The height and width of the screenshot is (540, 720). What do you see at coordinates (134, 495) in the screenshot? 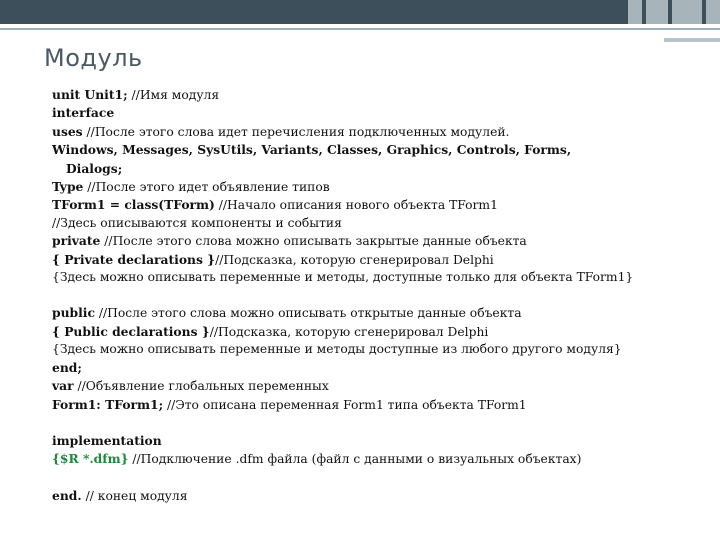
I see `code-comment: // конец модуля` at bounding box center [134, 495].